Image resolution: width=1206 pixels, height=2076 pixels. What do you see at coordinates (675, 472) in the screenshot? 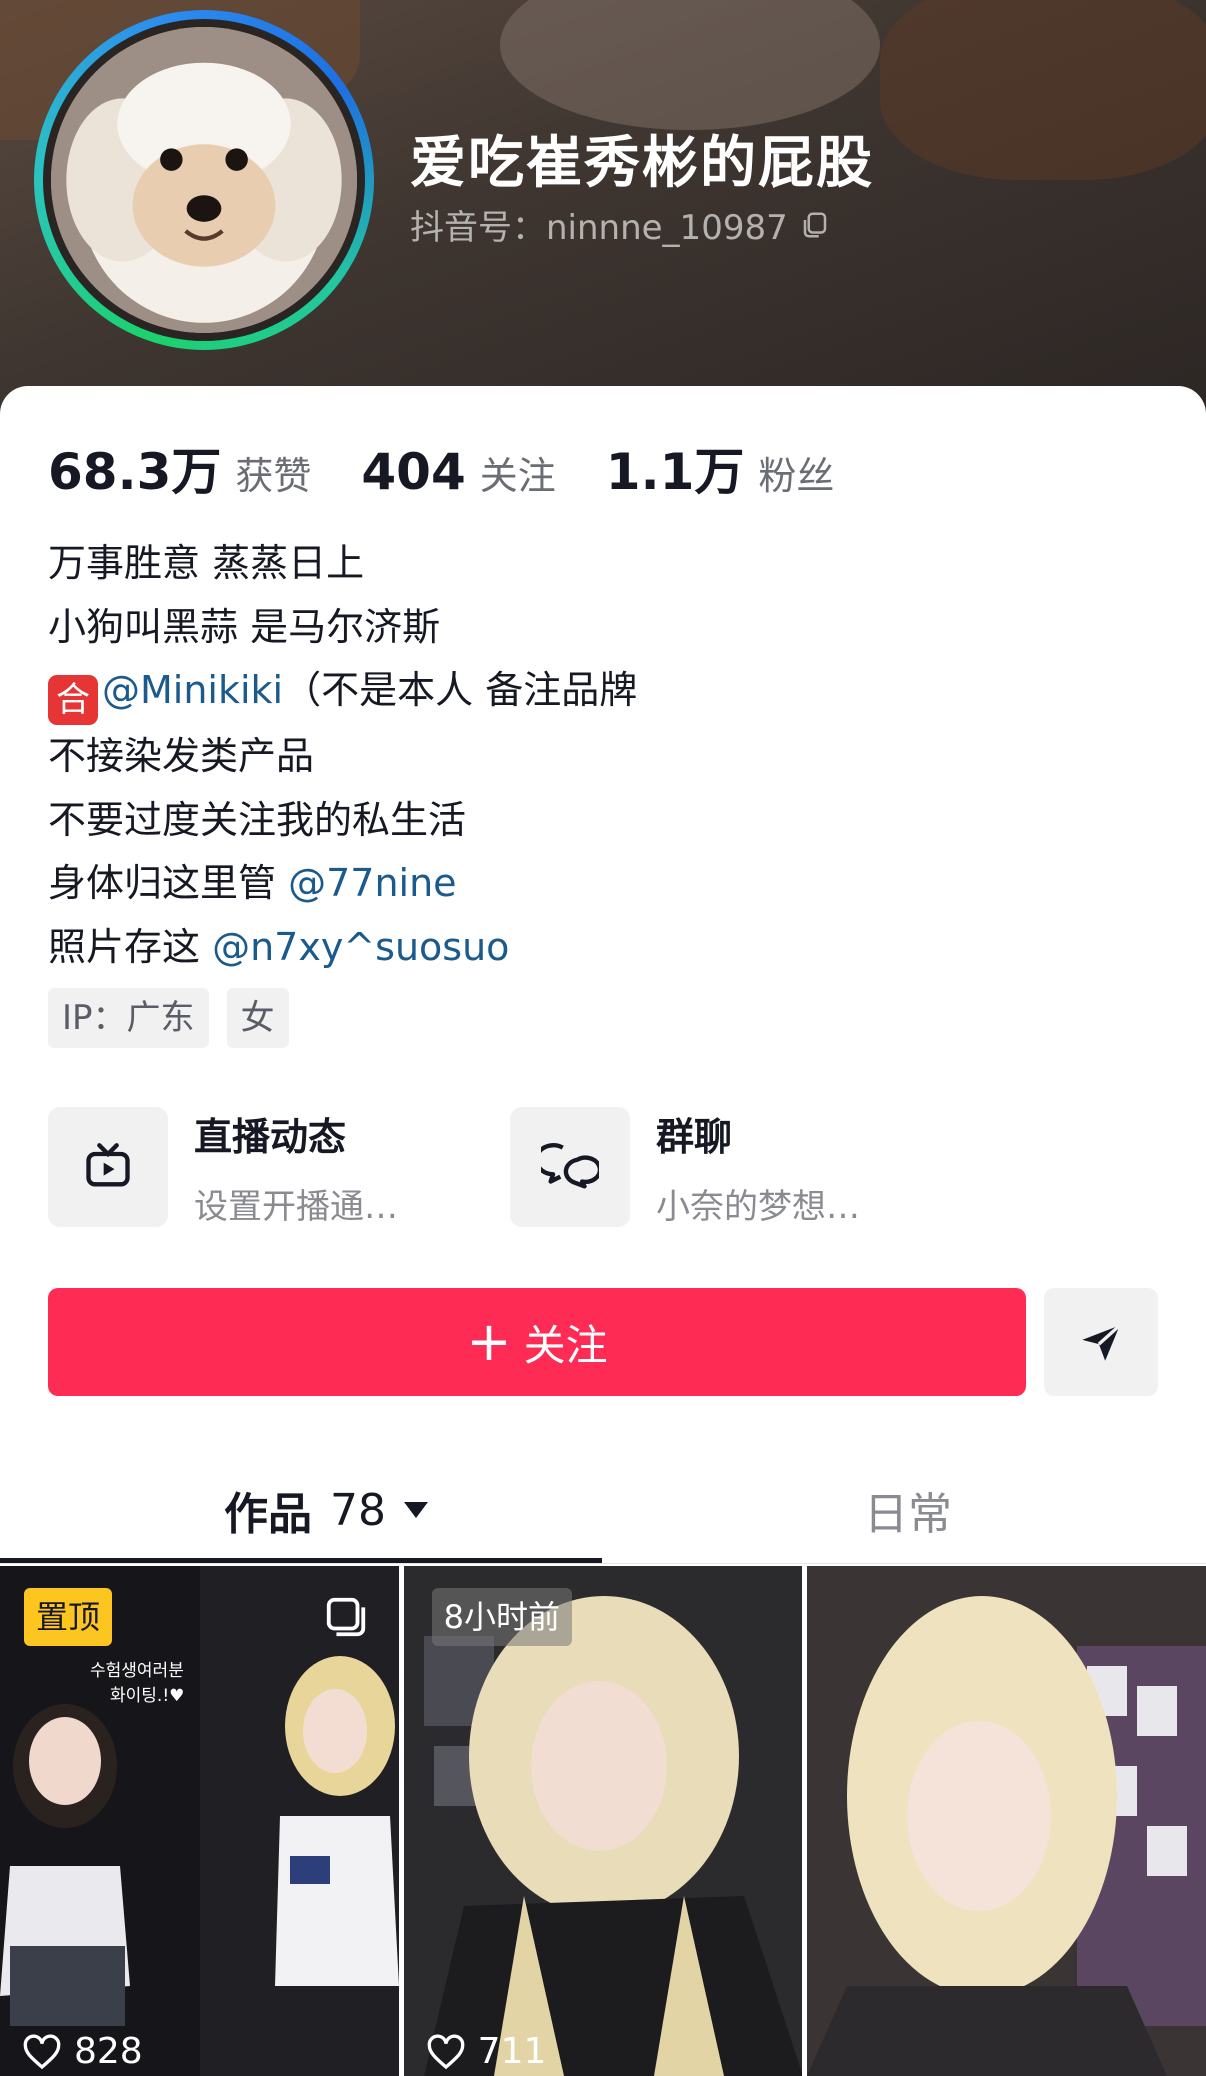
I see `stat-value: 1.1万` at bounding box center [675, 472].